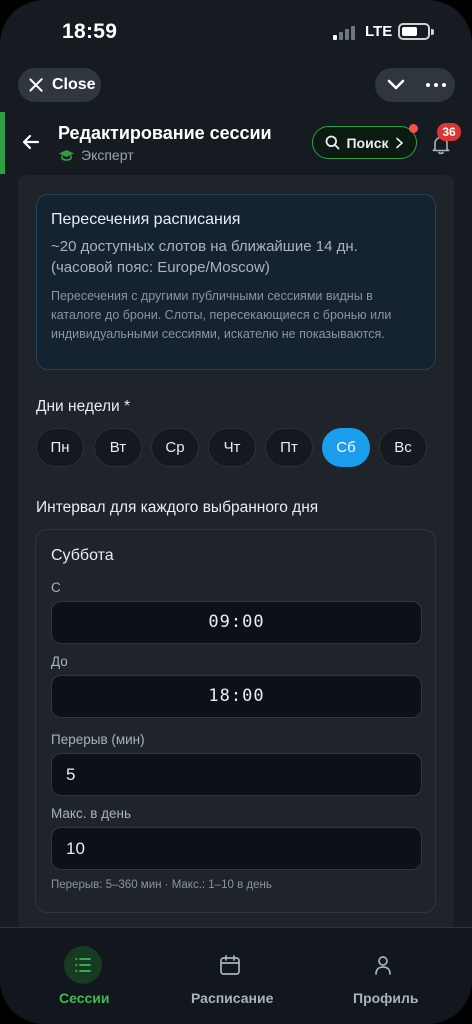  I want to click on info-title: Пересечения расписания, so click(146, 219).